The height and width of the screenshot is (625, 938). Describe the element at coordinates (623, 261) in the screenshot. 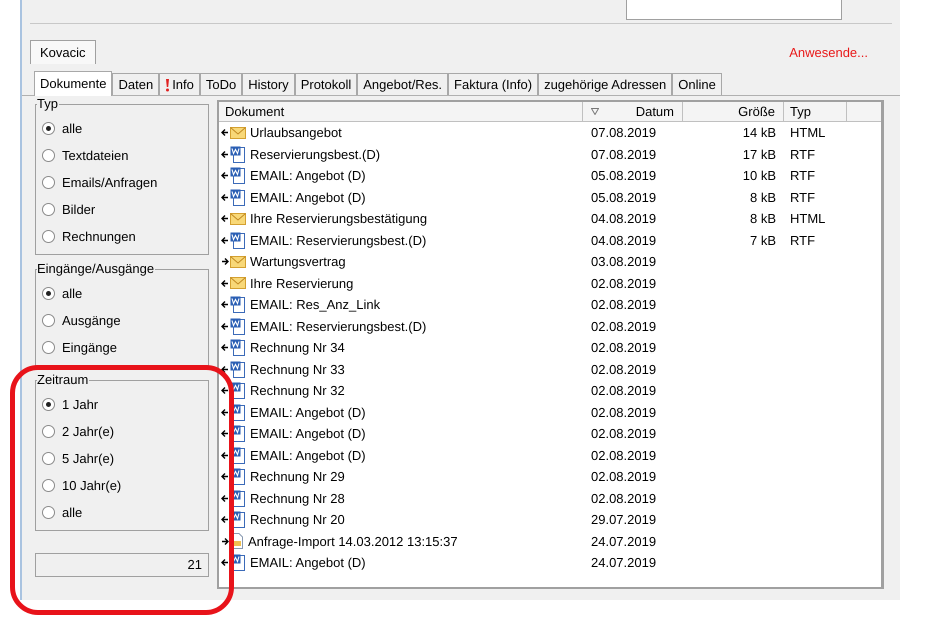

I see `table-cell: 03.08.2019` at that location.